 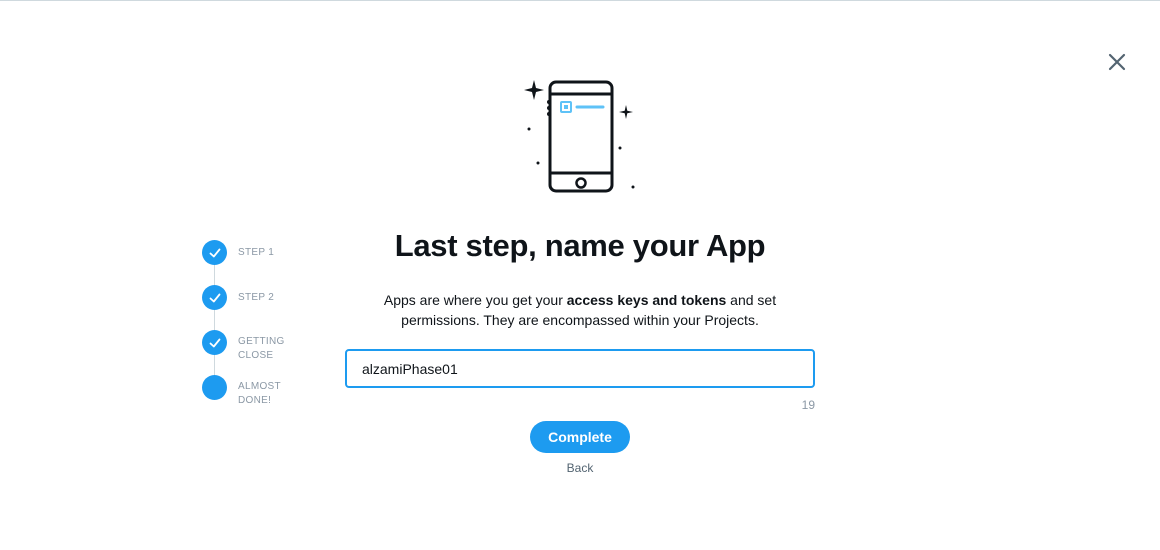 I want to click on close-icon, so click(x=1117, y=62).